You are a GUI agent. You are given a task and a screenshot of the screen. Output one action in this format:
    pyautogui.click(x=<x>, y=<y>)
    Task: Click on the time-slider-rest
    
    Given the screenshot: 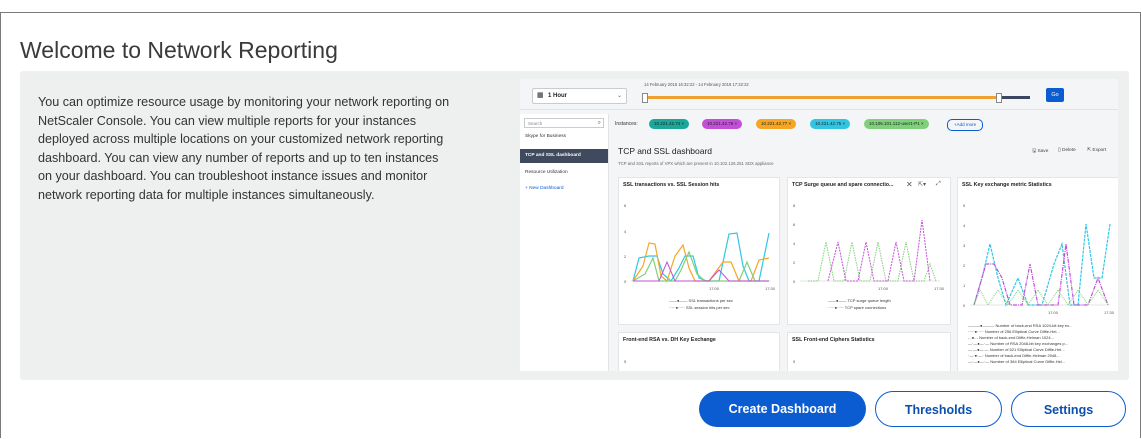 What is the action you would take?
    pyautogui.click(x=1015, y=97)
    